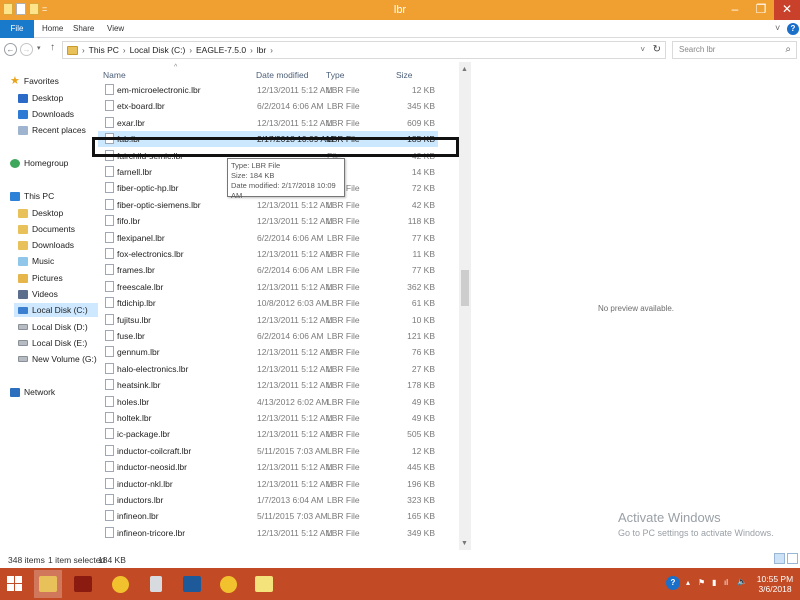 The image size is (800, 600). Describe the element at coordinates (40, 392) in the screenshot. I see `sidebar-item-label: Network` at that location.